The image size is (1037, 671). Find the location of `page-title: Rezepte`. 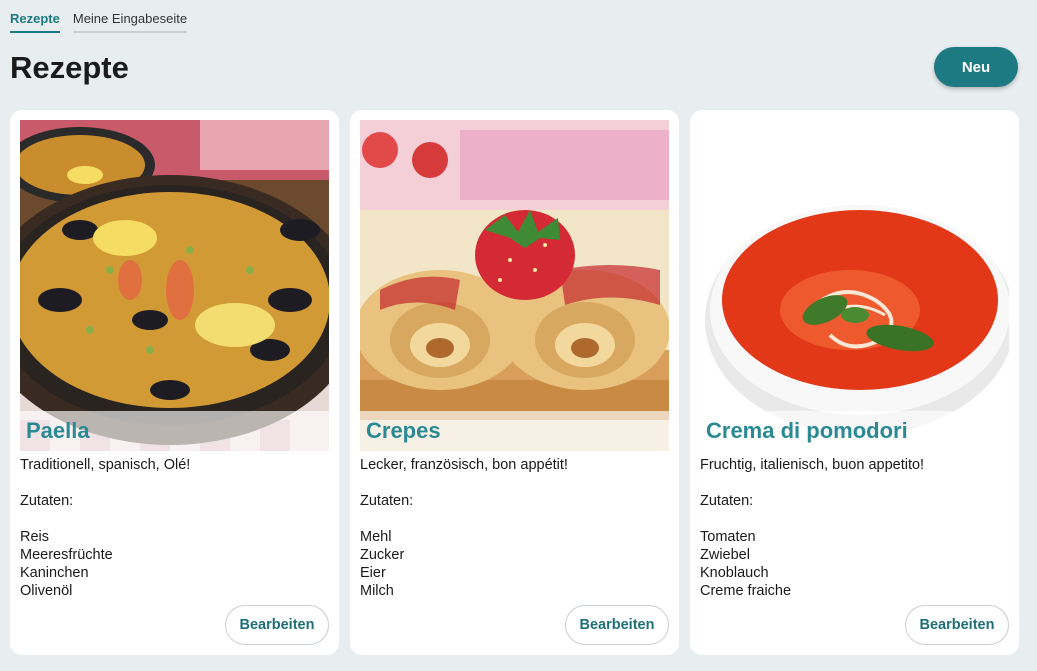

page-title: Rezepte is located at coordinates (69, 67).